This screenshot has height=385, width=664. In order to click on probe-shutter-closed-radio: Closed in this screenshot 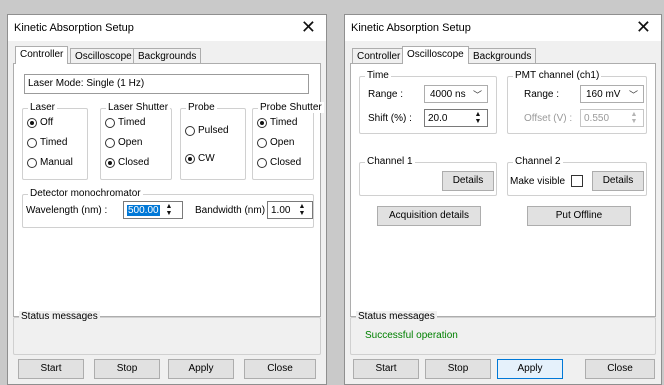, I will do `click(279, 162)`.